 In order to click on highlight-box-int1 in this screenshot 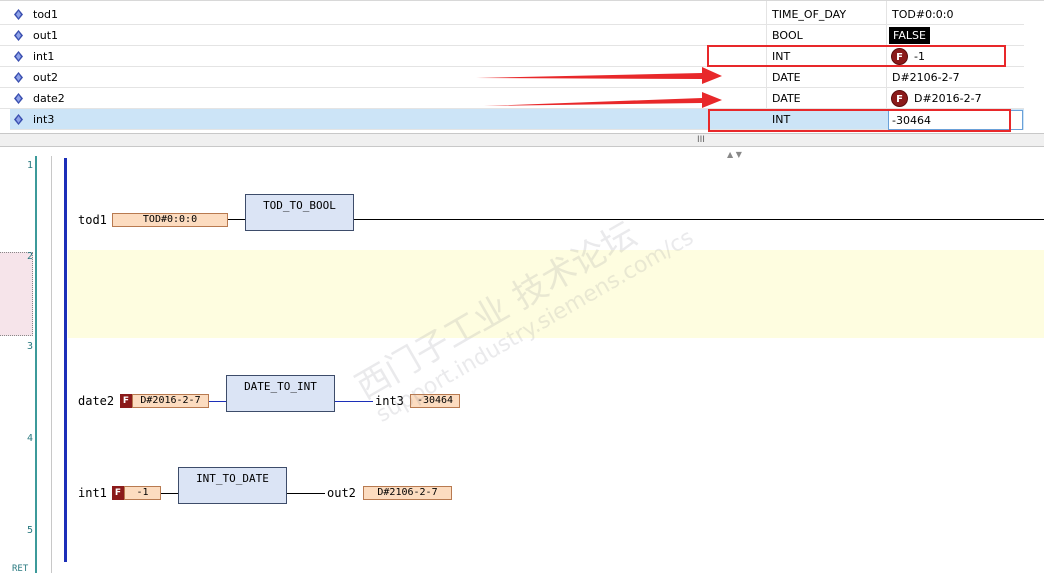, I will do `click(856, 56)`.